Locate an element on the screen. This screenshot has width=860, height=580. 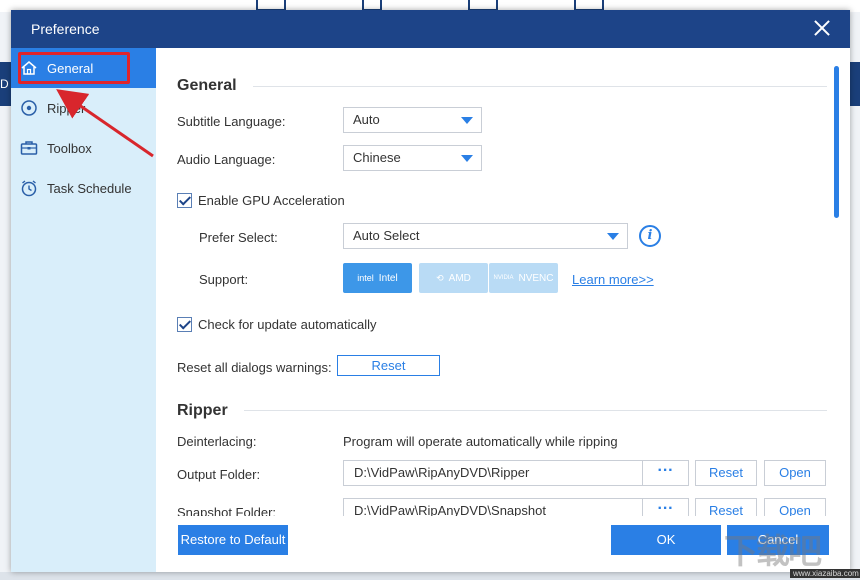
audio-language-label: Audio Language: is located at coordinates (226, 159).